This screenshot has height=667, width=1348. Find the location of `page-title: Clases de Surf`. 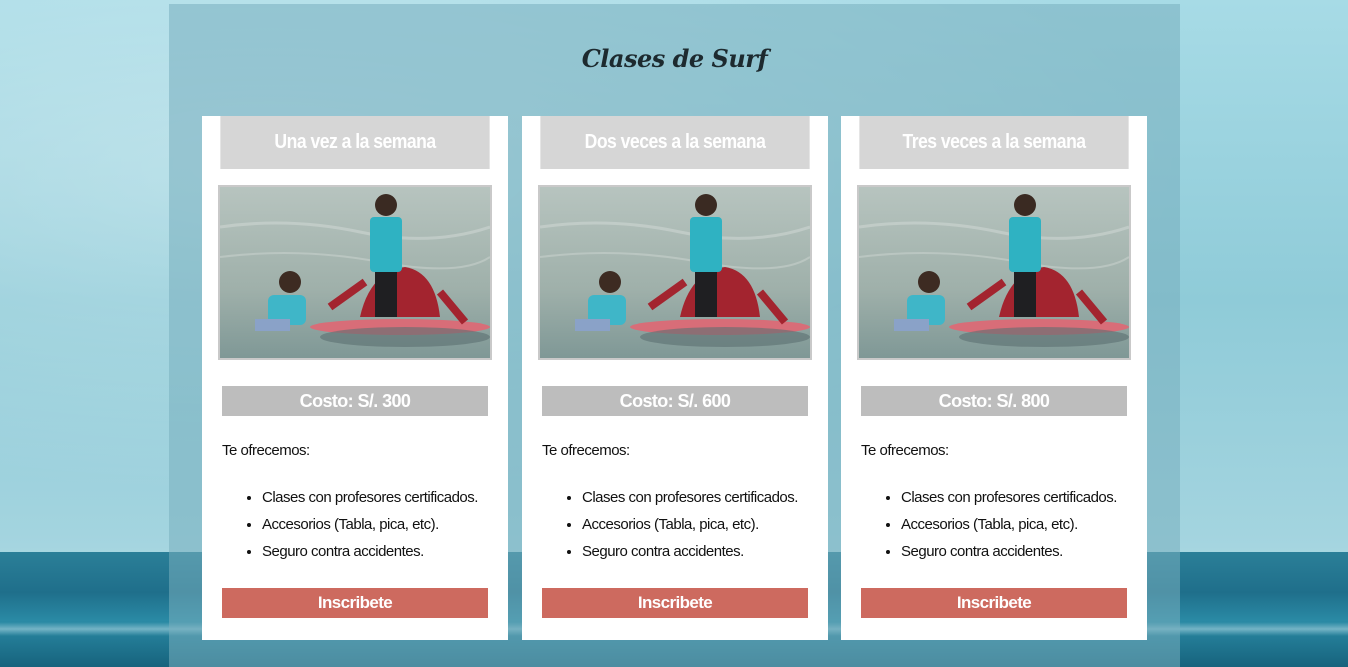

page-title: Clases de Surf is located at coordinates (674, 58).